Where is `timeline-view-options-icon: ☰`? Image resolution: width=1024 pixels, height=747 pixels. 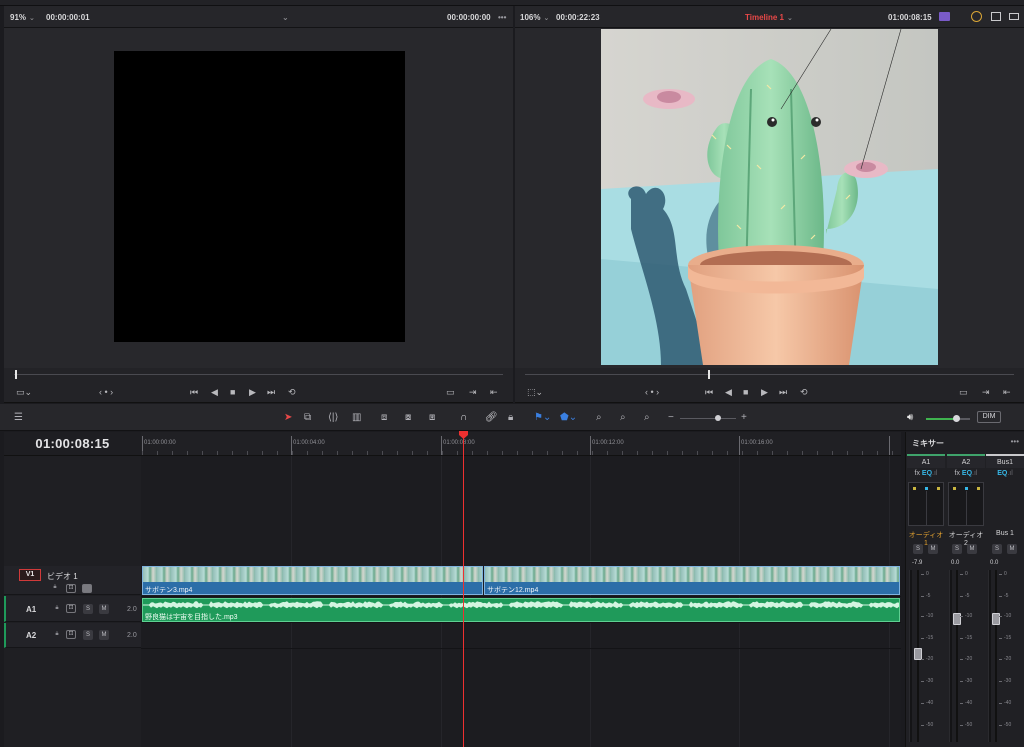
timeline-view-options-icon: ☰ is located at coordinates (18, 417).